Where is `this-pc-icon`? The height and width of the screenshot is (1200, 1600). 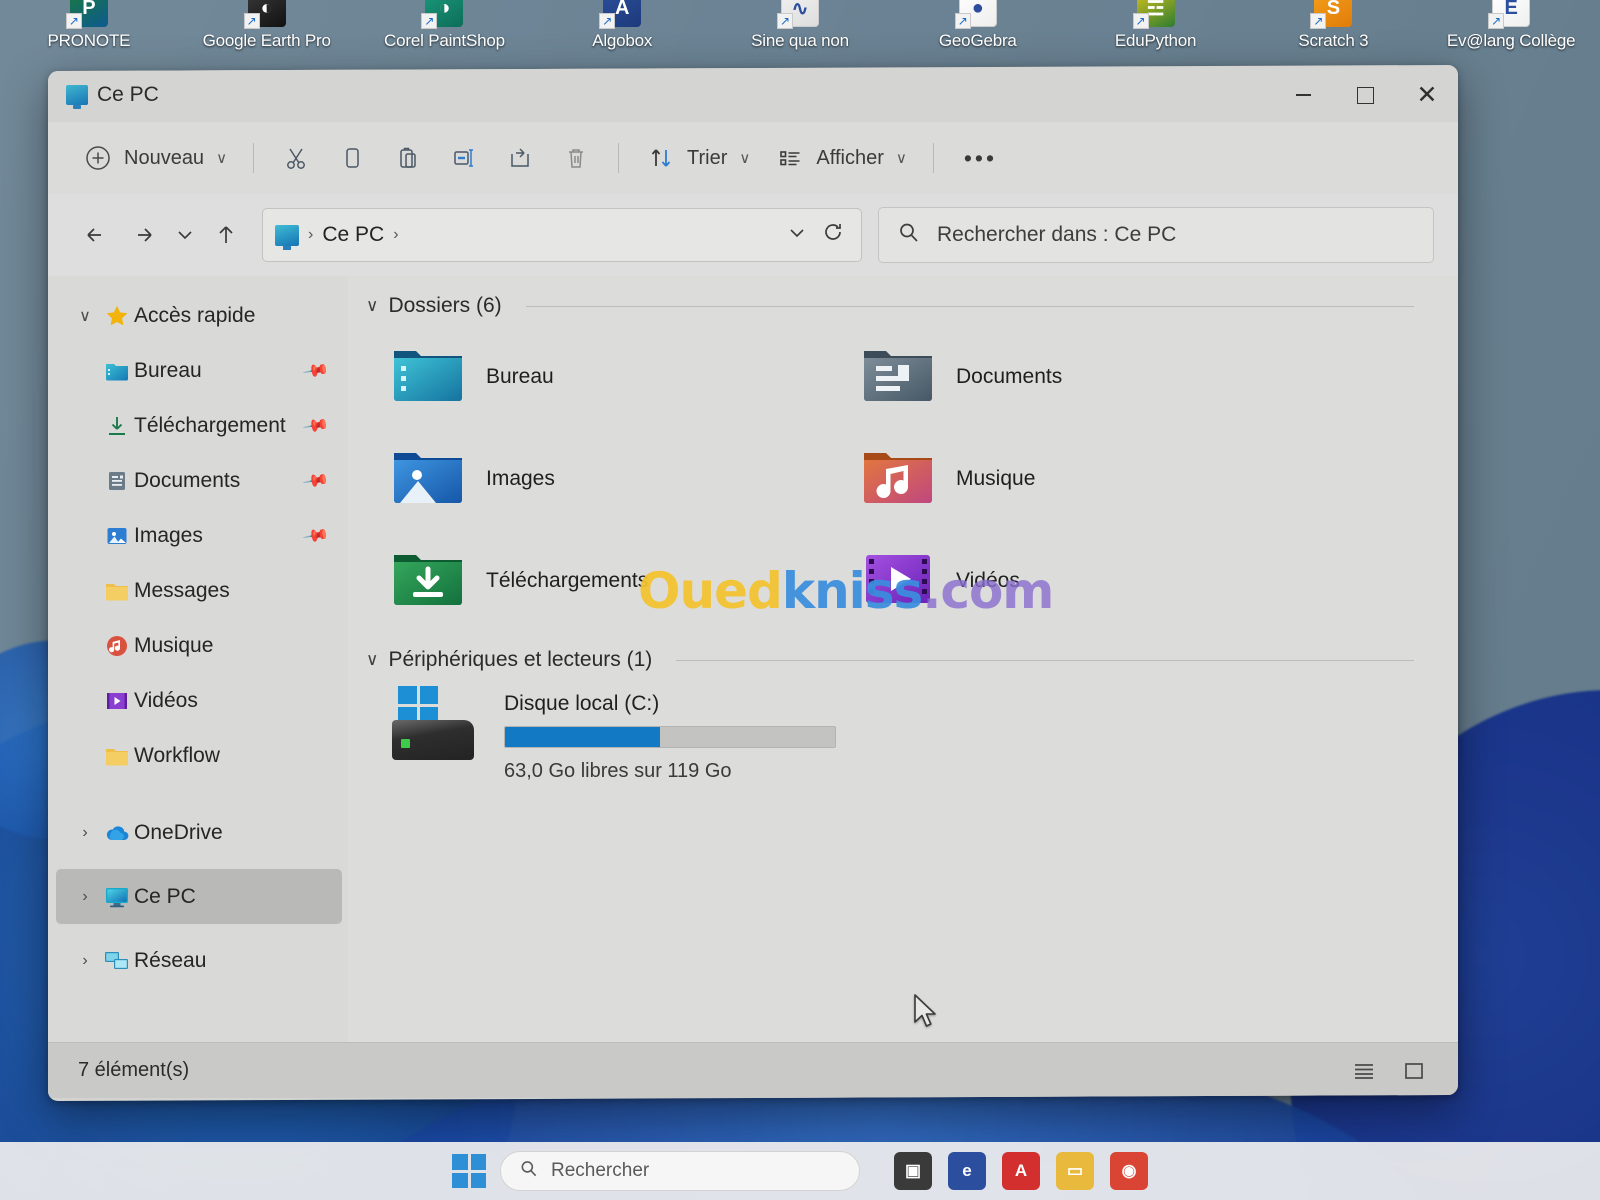 this-pc-icon is located at coordinates (287, 235).